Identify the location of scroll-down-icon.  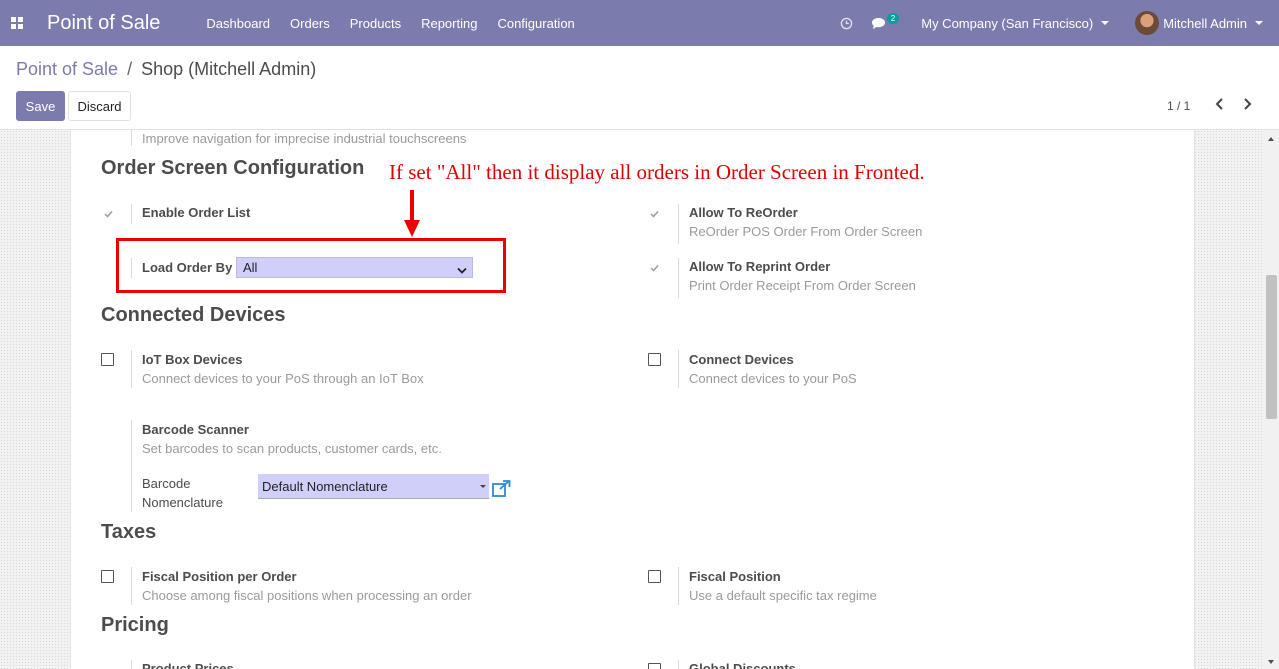
(1271, 662).